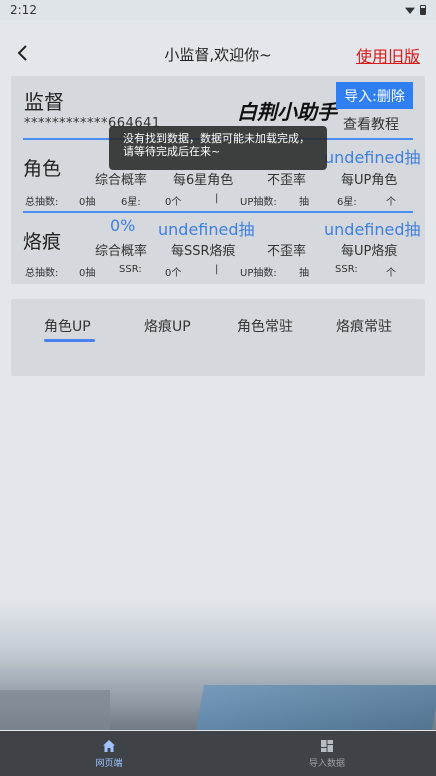 This screenshot has height=776, width=436. What do you see at coordinates (304, 202) in the screenshot?
I see `character-up-value: 抽` at bounding box center [304, 202].